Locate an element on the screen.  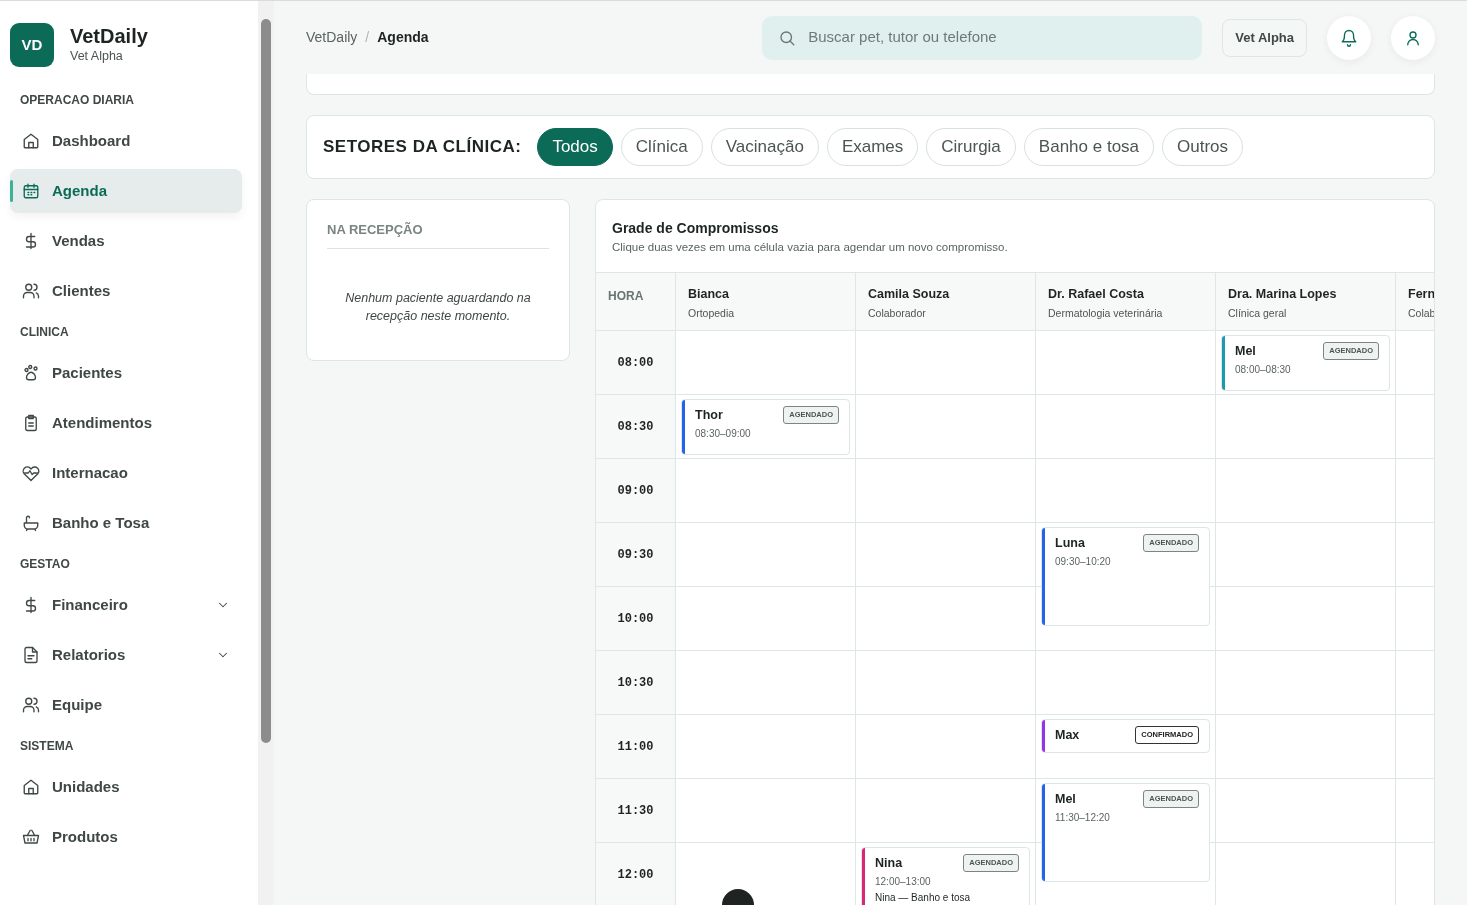
search-field: Buscar pet, tutor ou telefone is located at coordinates (982, 37).